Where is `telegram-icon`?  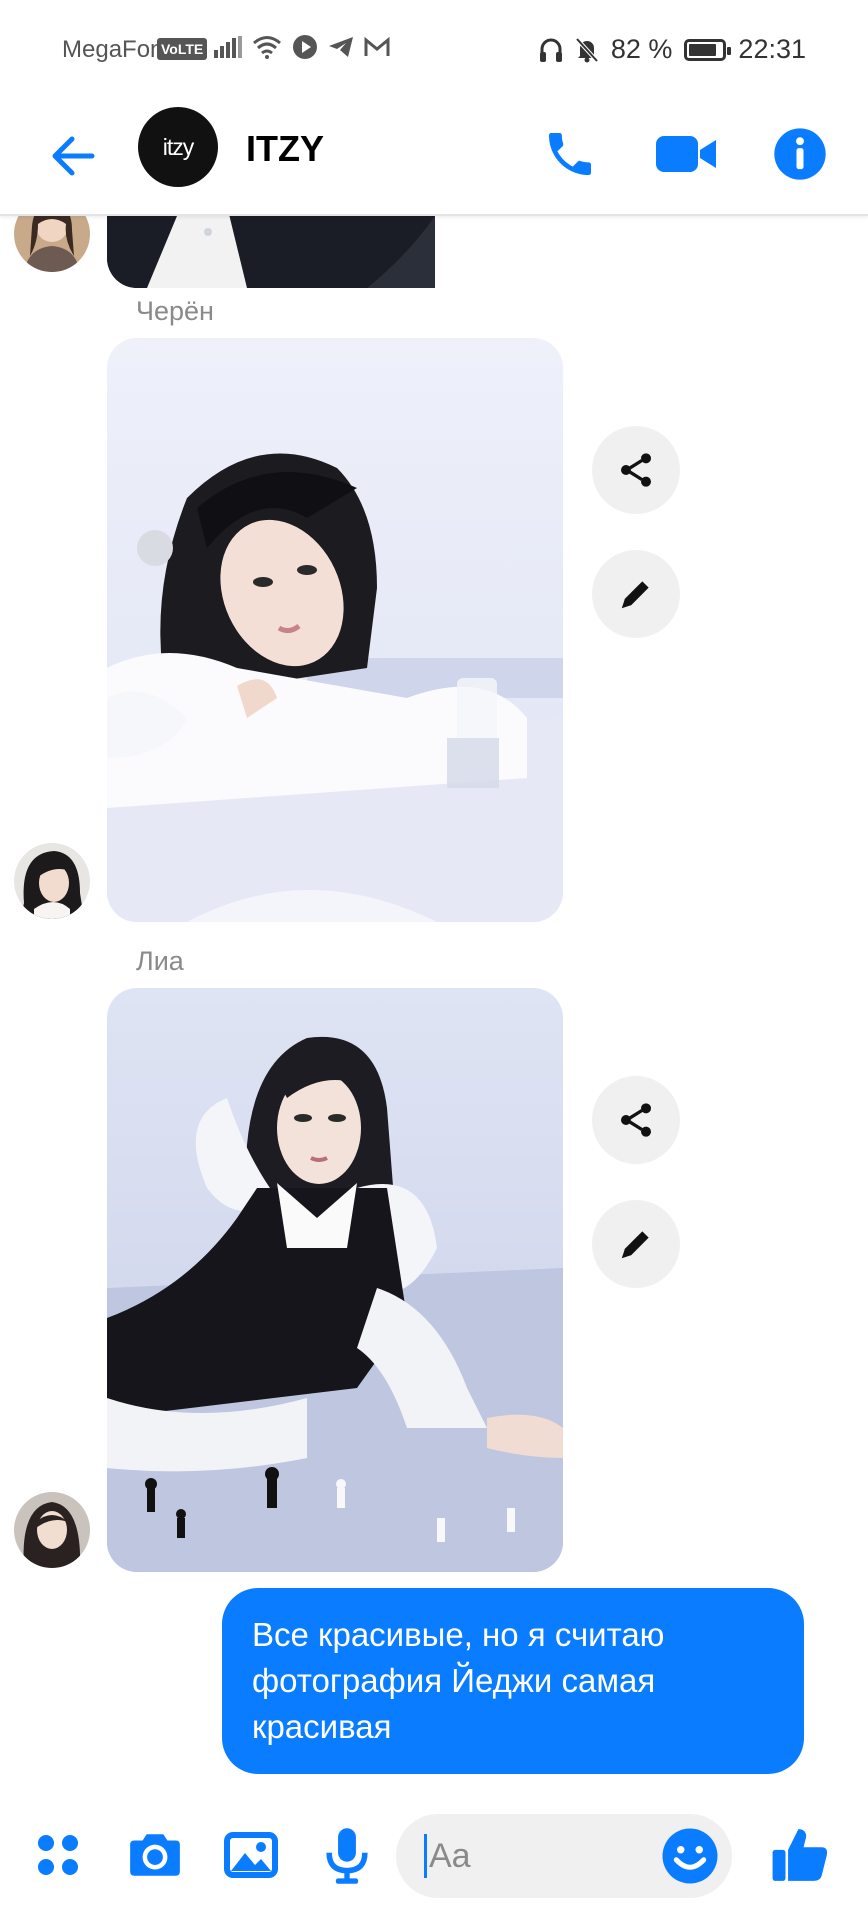
telegram-icon is located at coordinates (341, 47).